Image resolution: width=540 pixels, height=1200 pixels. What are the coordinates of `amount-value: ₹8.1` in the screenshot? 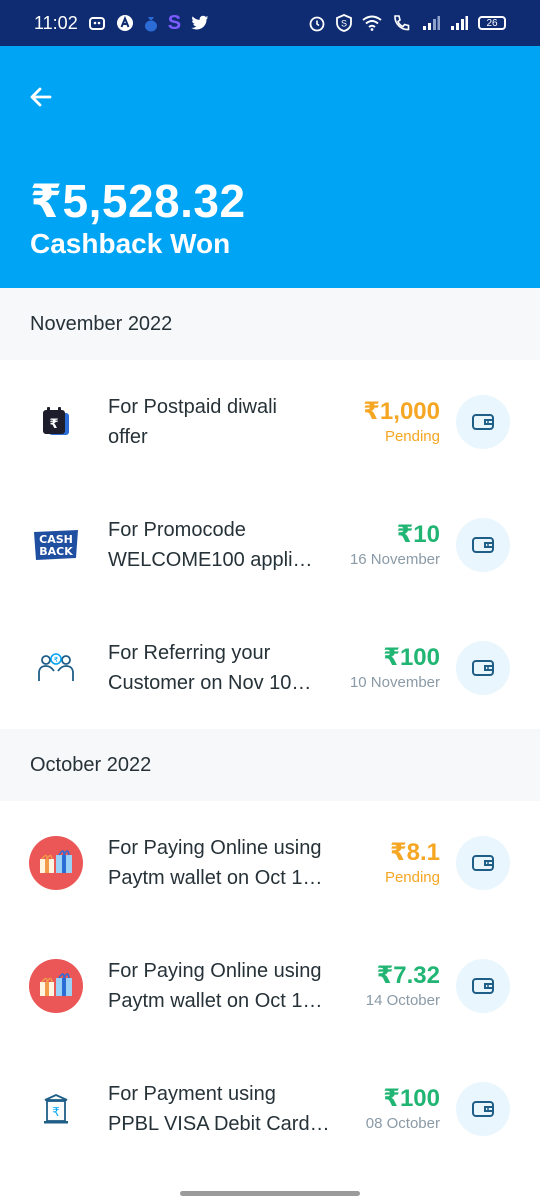 It's located at (414, 852).